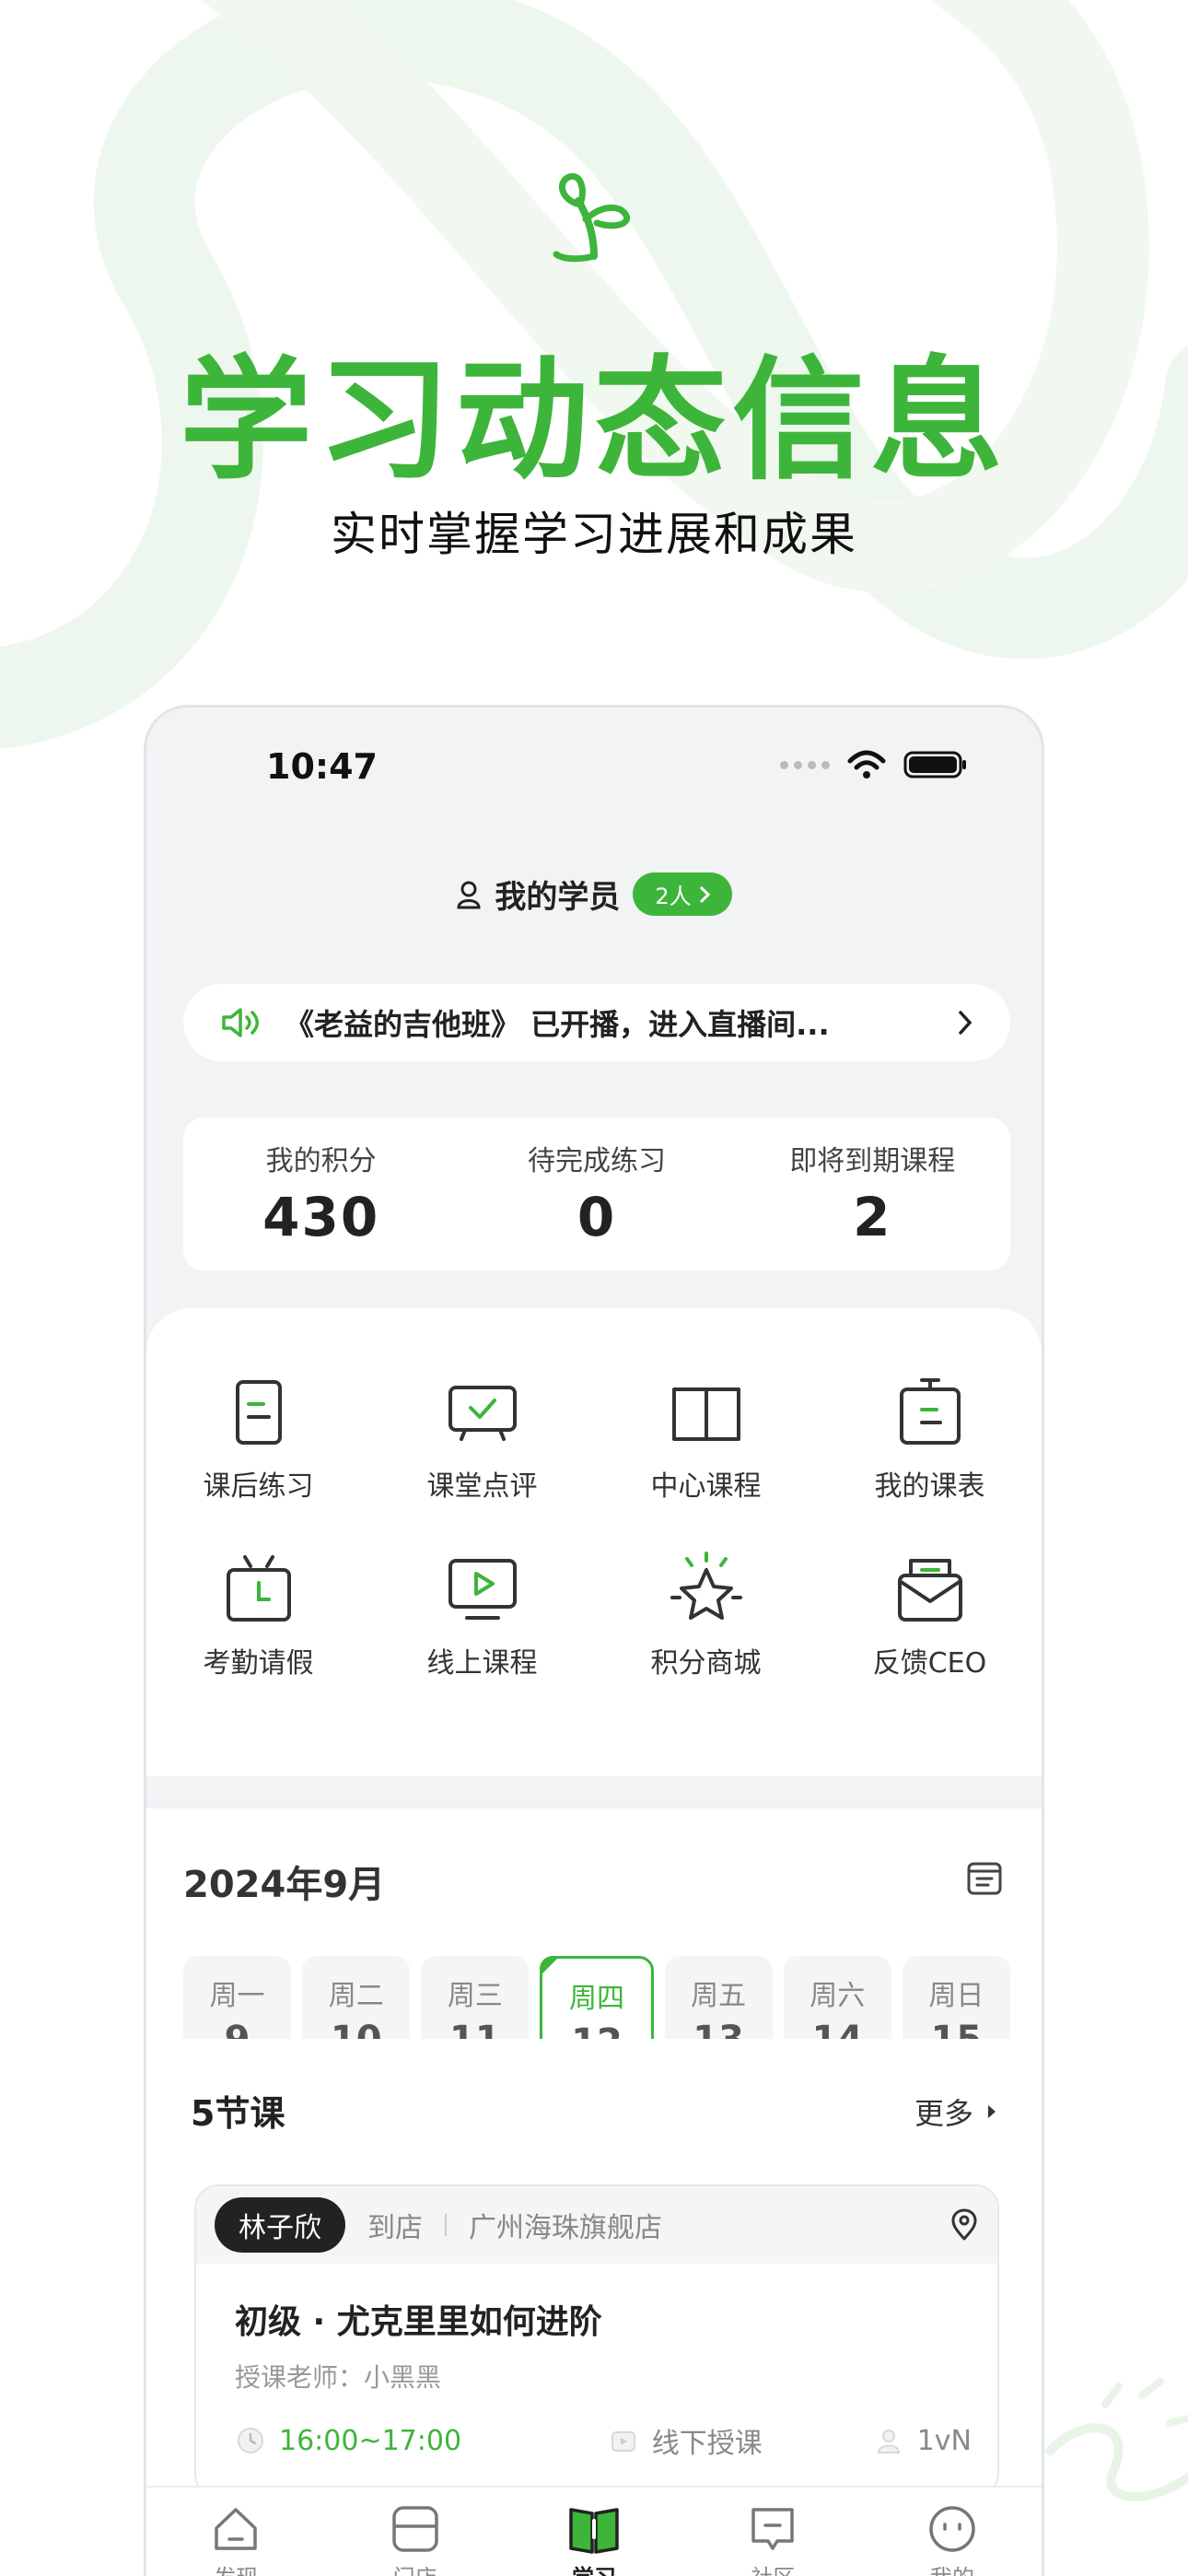  What do you see at coordinates (594, 2567) in the screenshot?
I see `tab-label: 学习` at bounding box center [594, 2567].